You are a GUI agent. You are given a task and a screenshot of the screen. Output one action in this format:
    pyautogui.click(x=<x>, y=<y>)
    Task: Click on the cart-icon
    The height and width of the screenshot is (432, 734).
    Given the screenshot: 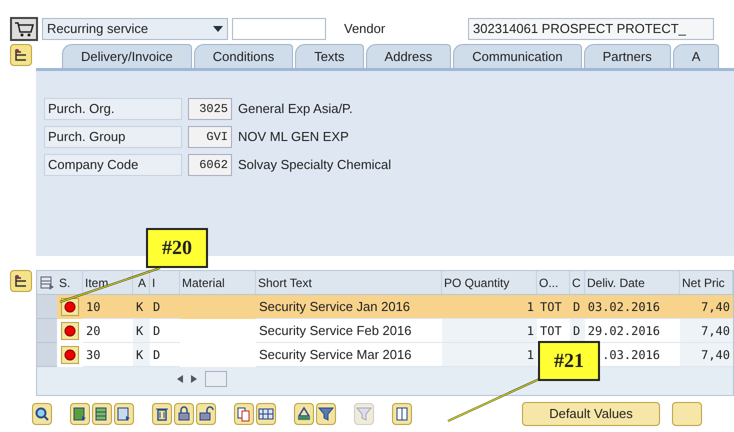 What is the action you would take?
    pyautogui.click(x=24, y=29)
    